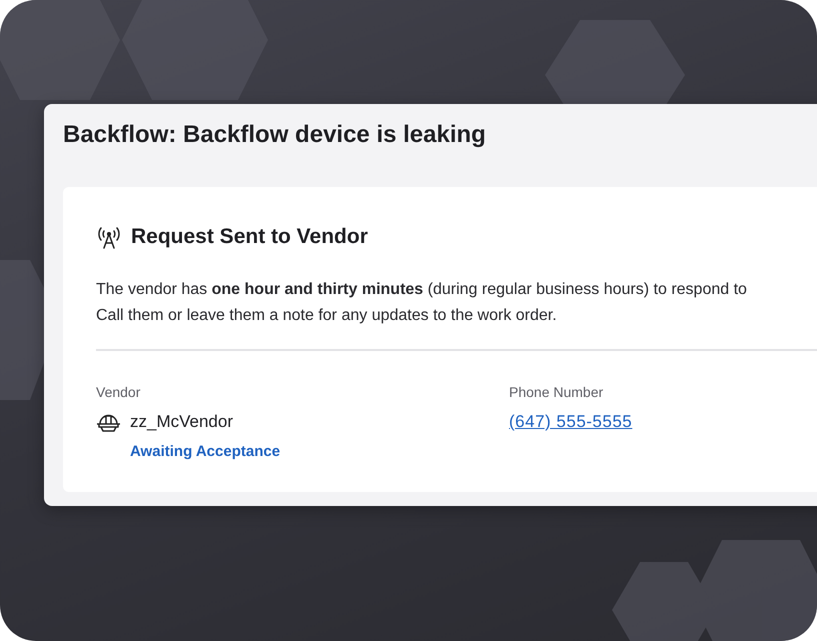  I want to click on phone-label: Phone Number, so click(556, 392).